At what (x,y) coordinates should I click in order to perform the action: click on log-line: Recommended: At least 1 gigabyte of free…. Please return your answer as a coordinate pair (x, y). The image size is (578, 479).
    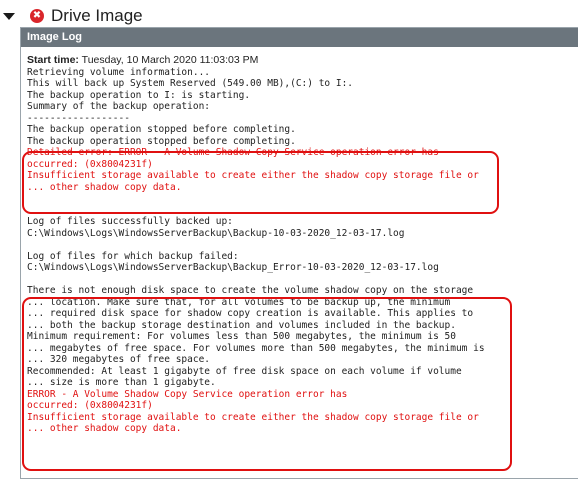
    Looking at the image, I should click on (244, 371).